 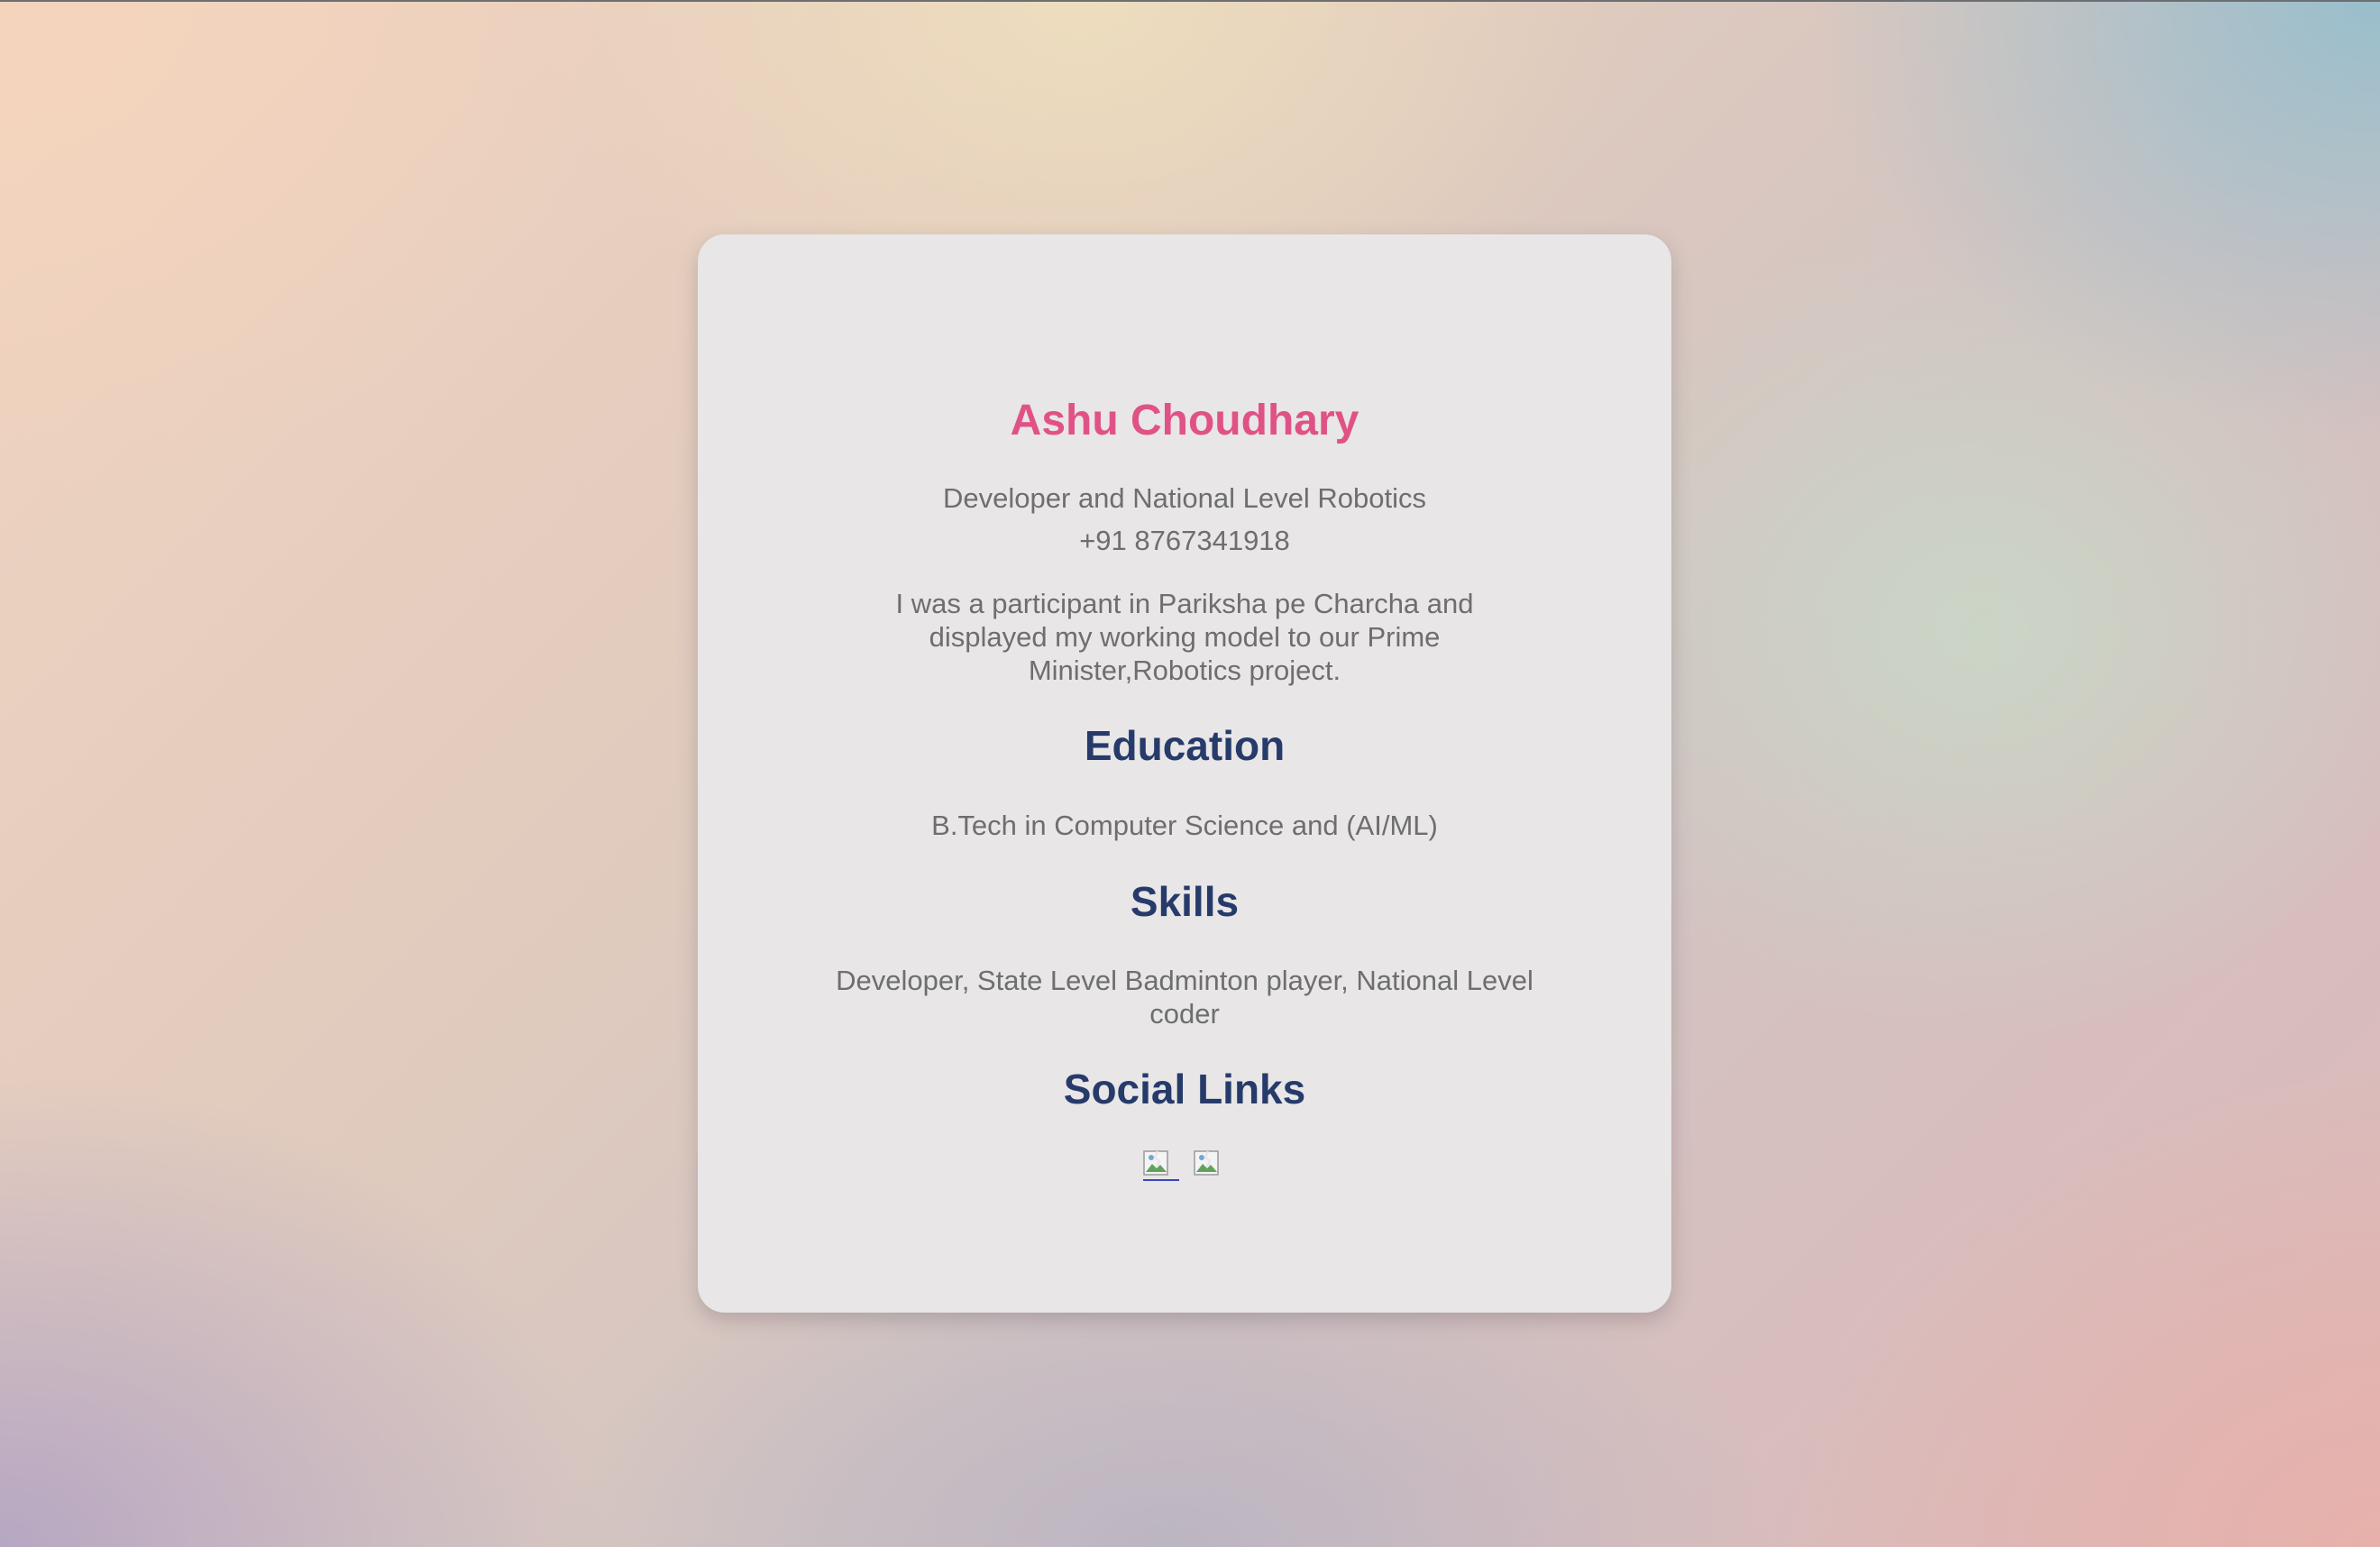 I want to click on education-heading: Education, so click(x=1185, y=745).